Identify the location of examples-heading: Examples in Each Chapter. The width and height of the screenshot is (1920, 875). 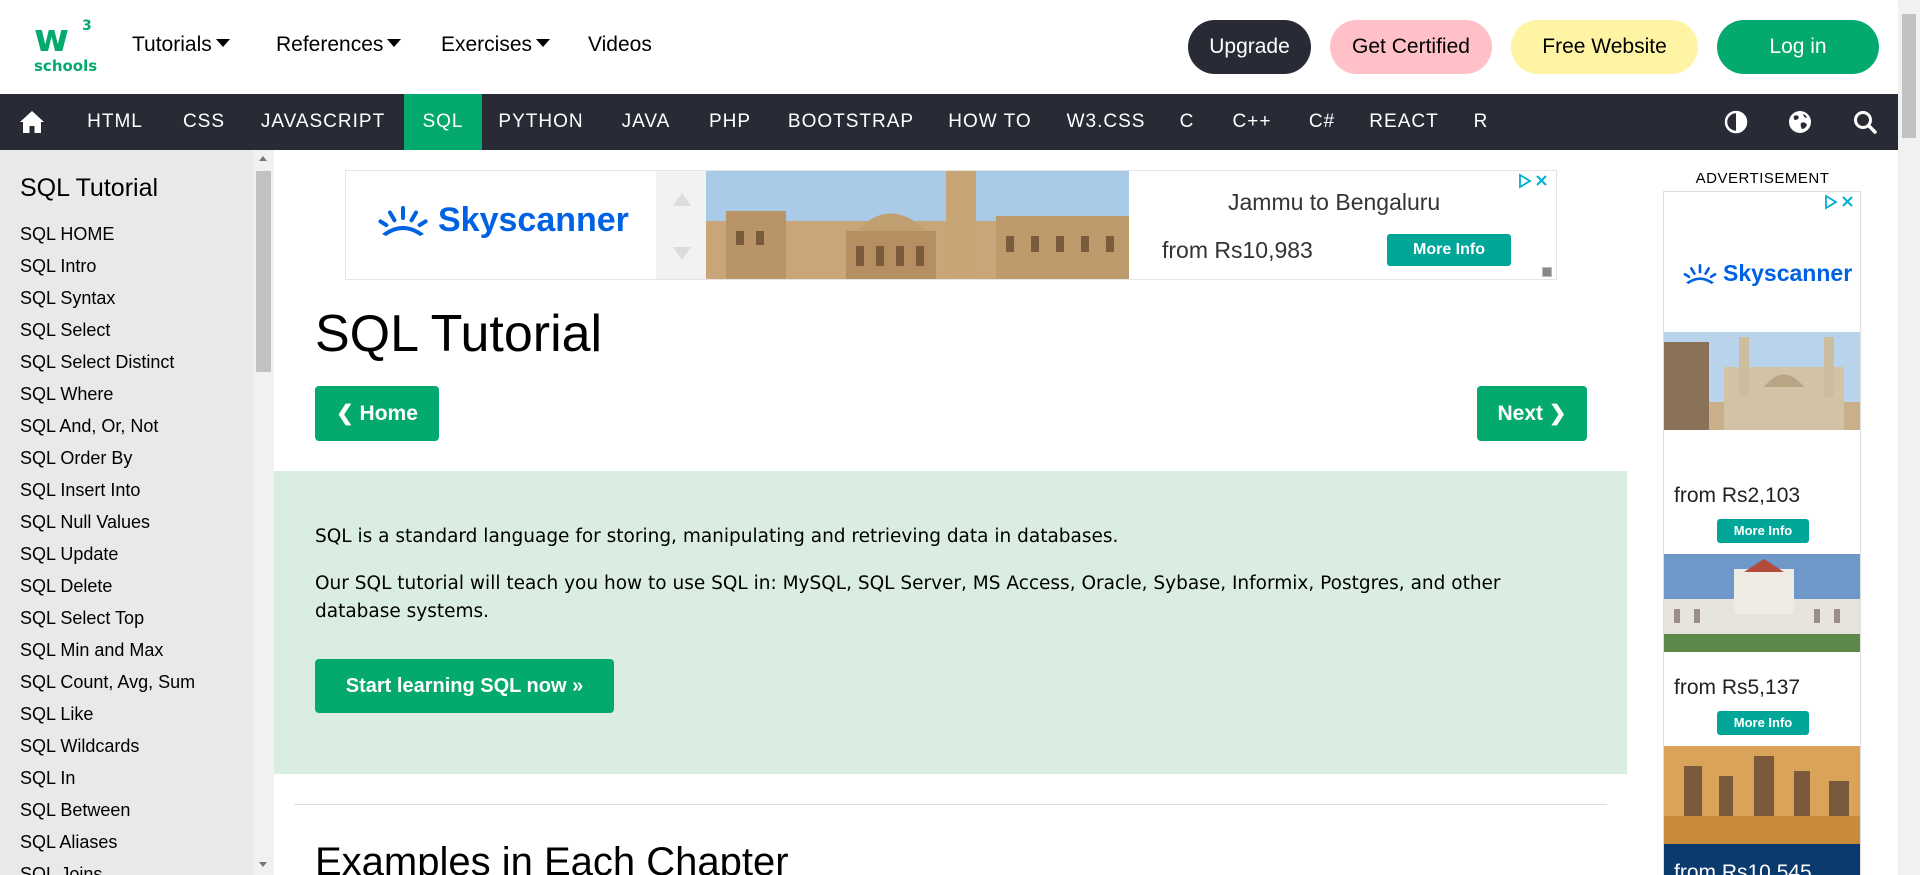
(552, 857).